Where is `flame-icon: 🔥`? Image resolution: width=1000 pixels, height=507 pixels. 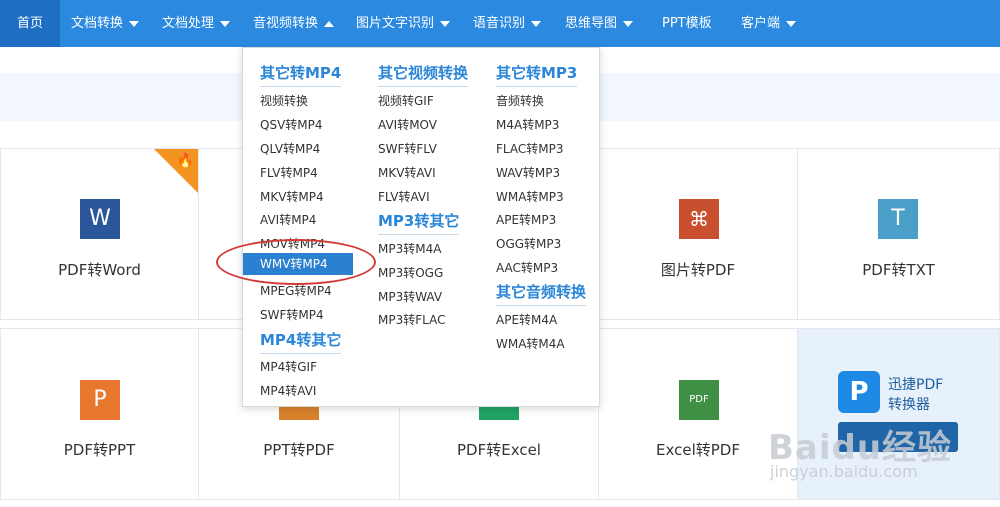
flame-icon: 🔥 is located at coordinates (185, 161).